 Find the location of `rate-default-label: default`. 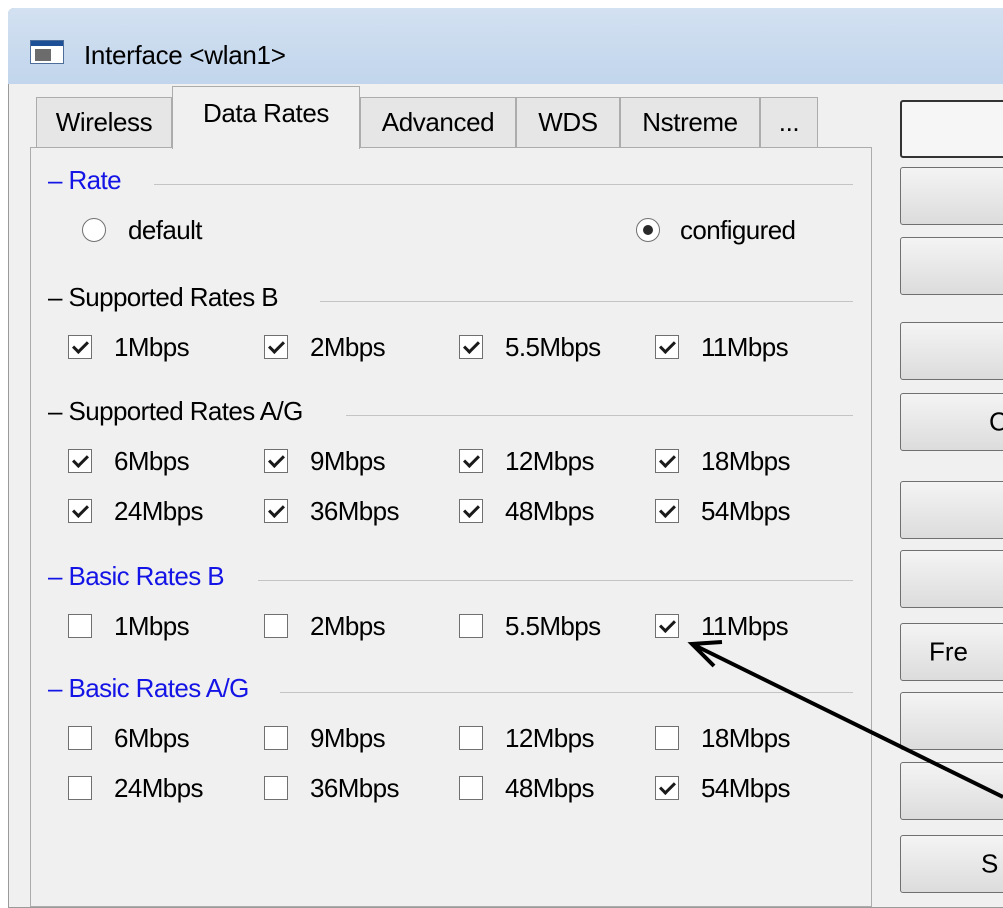

rate-default-label: default is located at coordinates (165, 230).